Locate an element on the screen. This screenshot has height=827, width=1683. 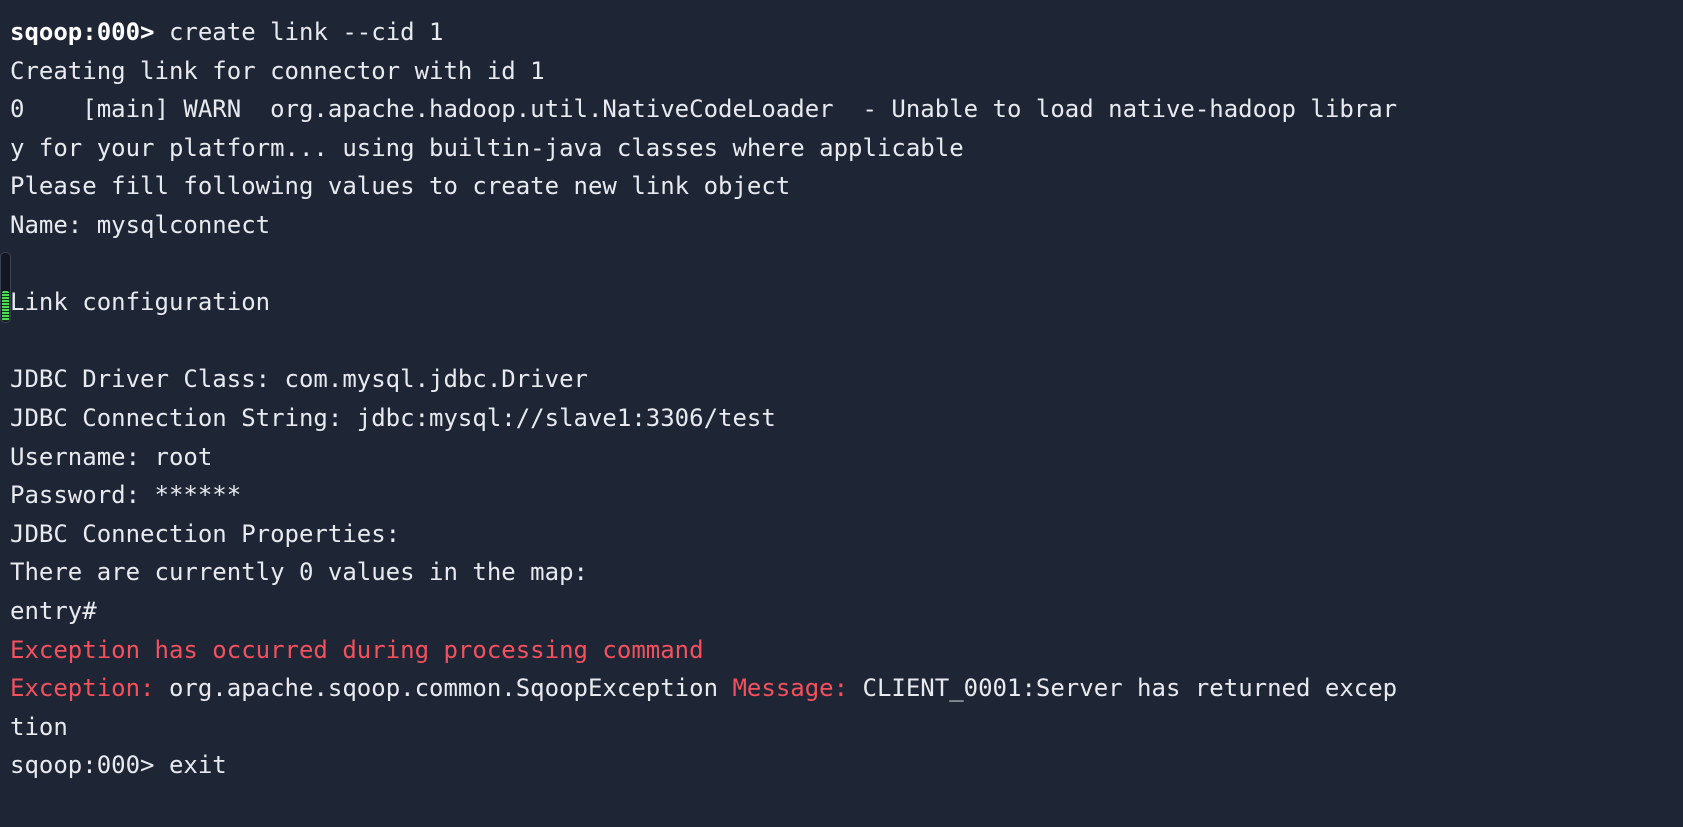
line-map-values-count-segment-0: There are currently 0 values in the map: is located at coordinates (299, 572).